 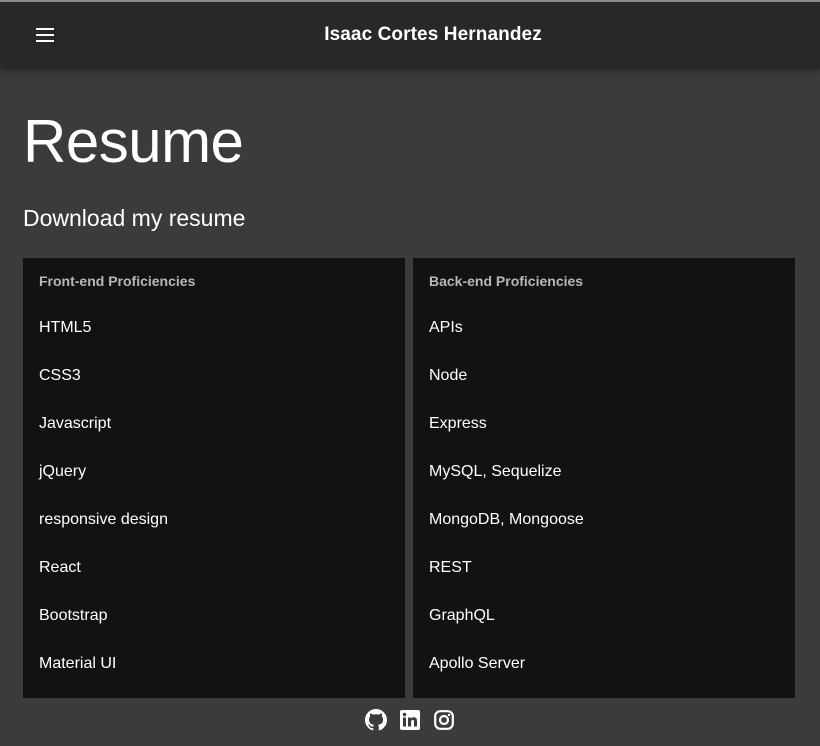 I want to click on list-item: REST, so click(x=450, y=567).